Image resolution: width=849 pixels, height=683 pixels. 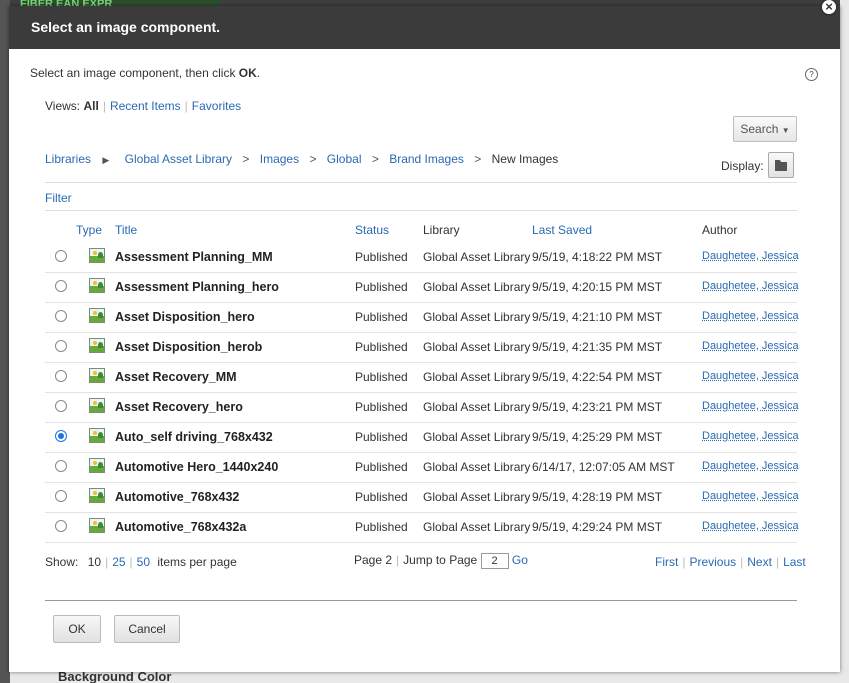 What do you see at coordinates (811, 74) in the screenshot?
I see `help-icon: ?` at bounding box center [811, 74].